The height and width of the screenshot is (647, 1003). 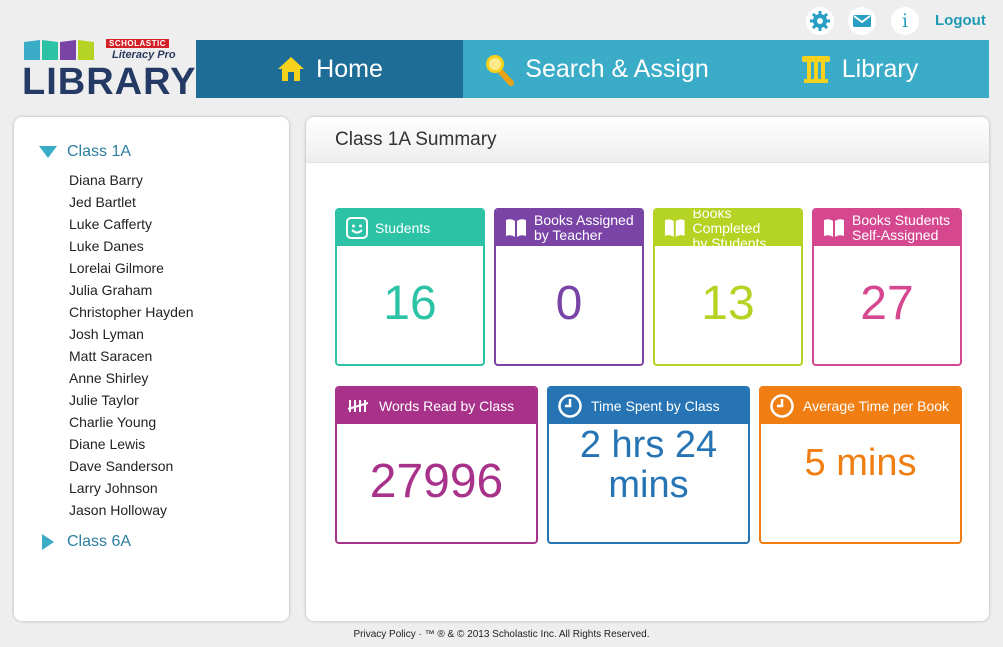 What do you see at coordinates (131, 270) in the screenshot?
I see `student-item: Lorelai Gilmore` at bounding box center [131, 270].